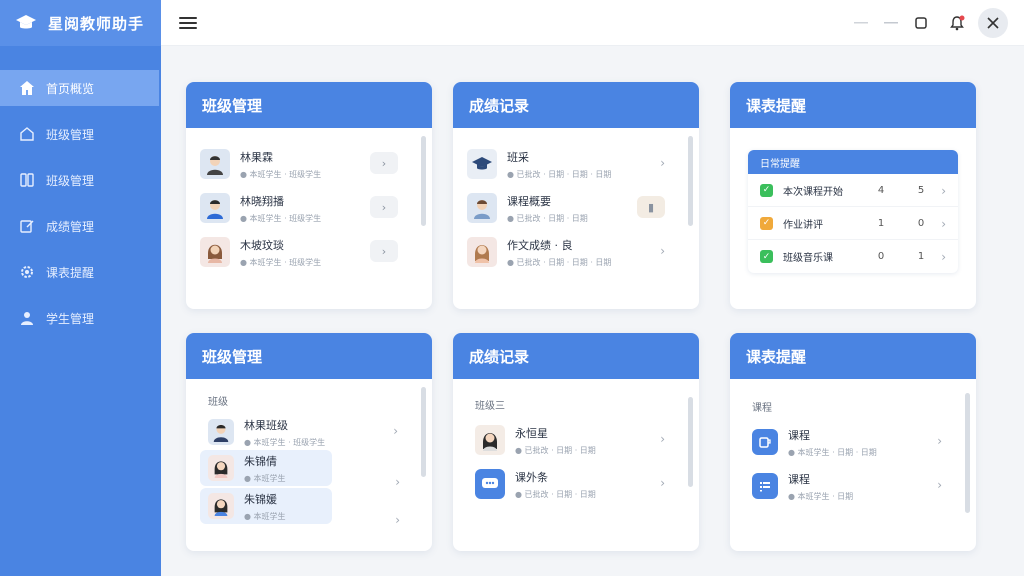 This screenshot has height=576, width=1024. What do you see at coordinates (921, 223) in the screenshot?
I see `reminder-count-b: 0` at bounding box center [921, 223].